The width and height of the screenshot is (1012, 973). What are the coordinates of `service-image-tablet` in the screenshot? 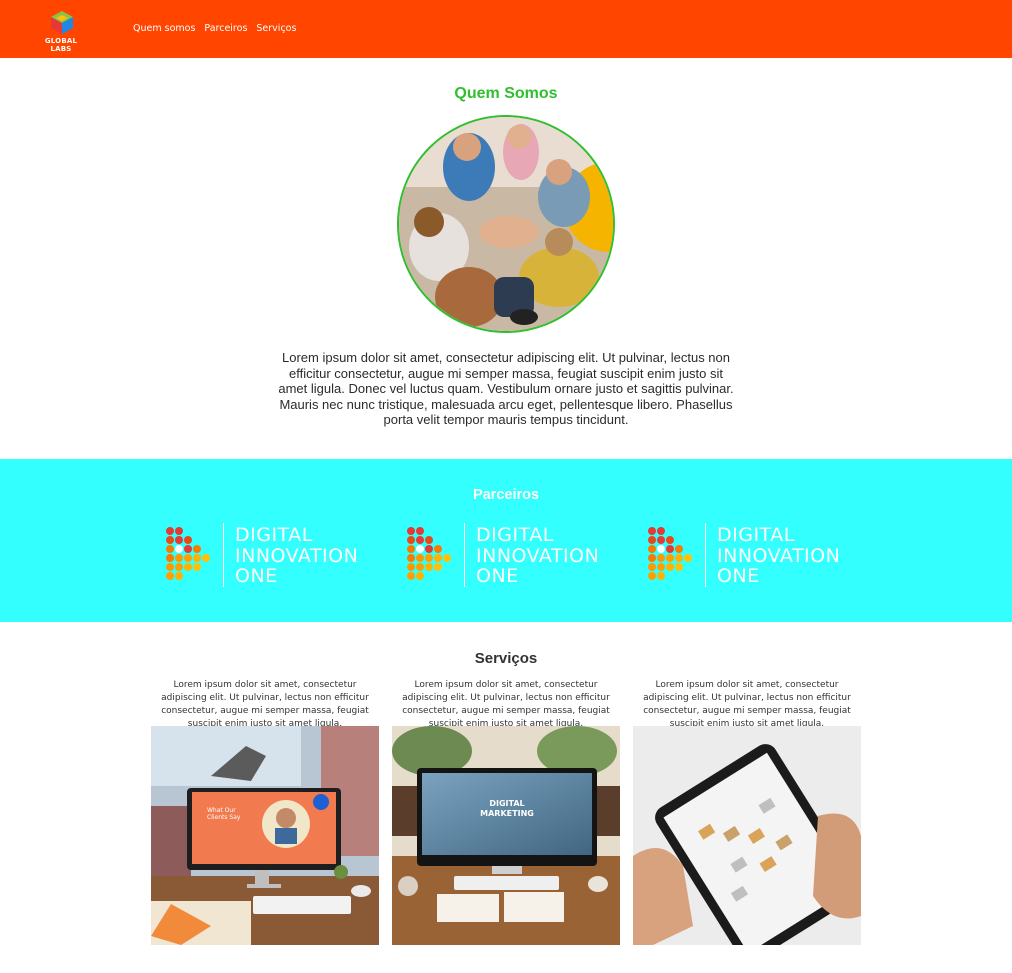 It's located at (747, 835).